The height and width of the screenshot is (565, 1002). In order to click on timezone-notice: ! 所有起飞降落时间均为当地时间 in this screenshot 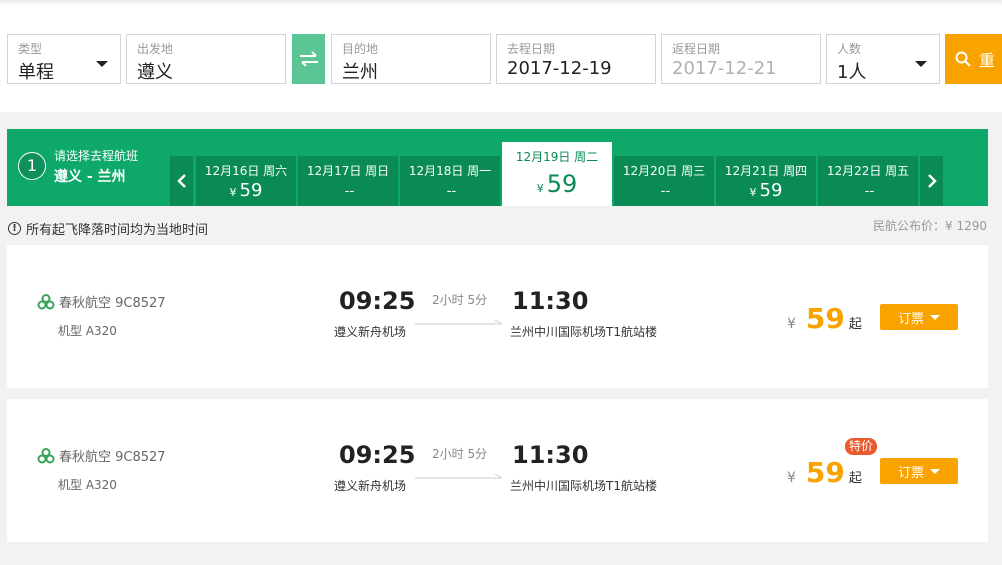, I will do `click(108, 228)`.